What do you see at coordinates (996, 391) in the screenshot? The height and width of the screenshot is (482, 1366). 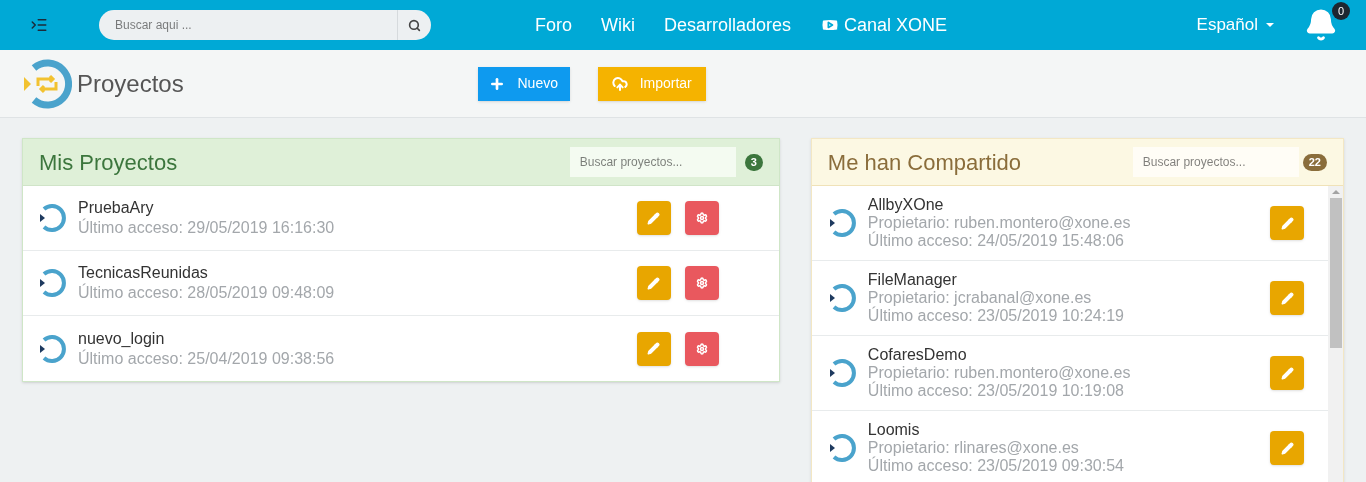 I see `last-access: Último acceso: 23/05/2019 10:19:08` at bounding box center [996, 391].